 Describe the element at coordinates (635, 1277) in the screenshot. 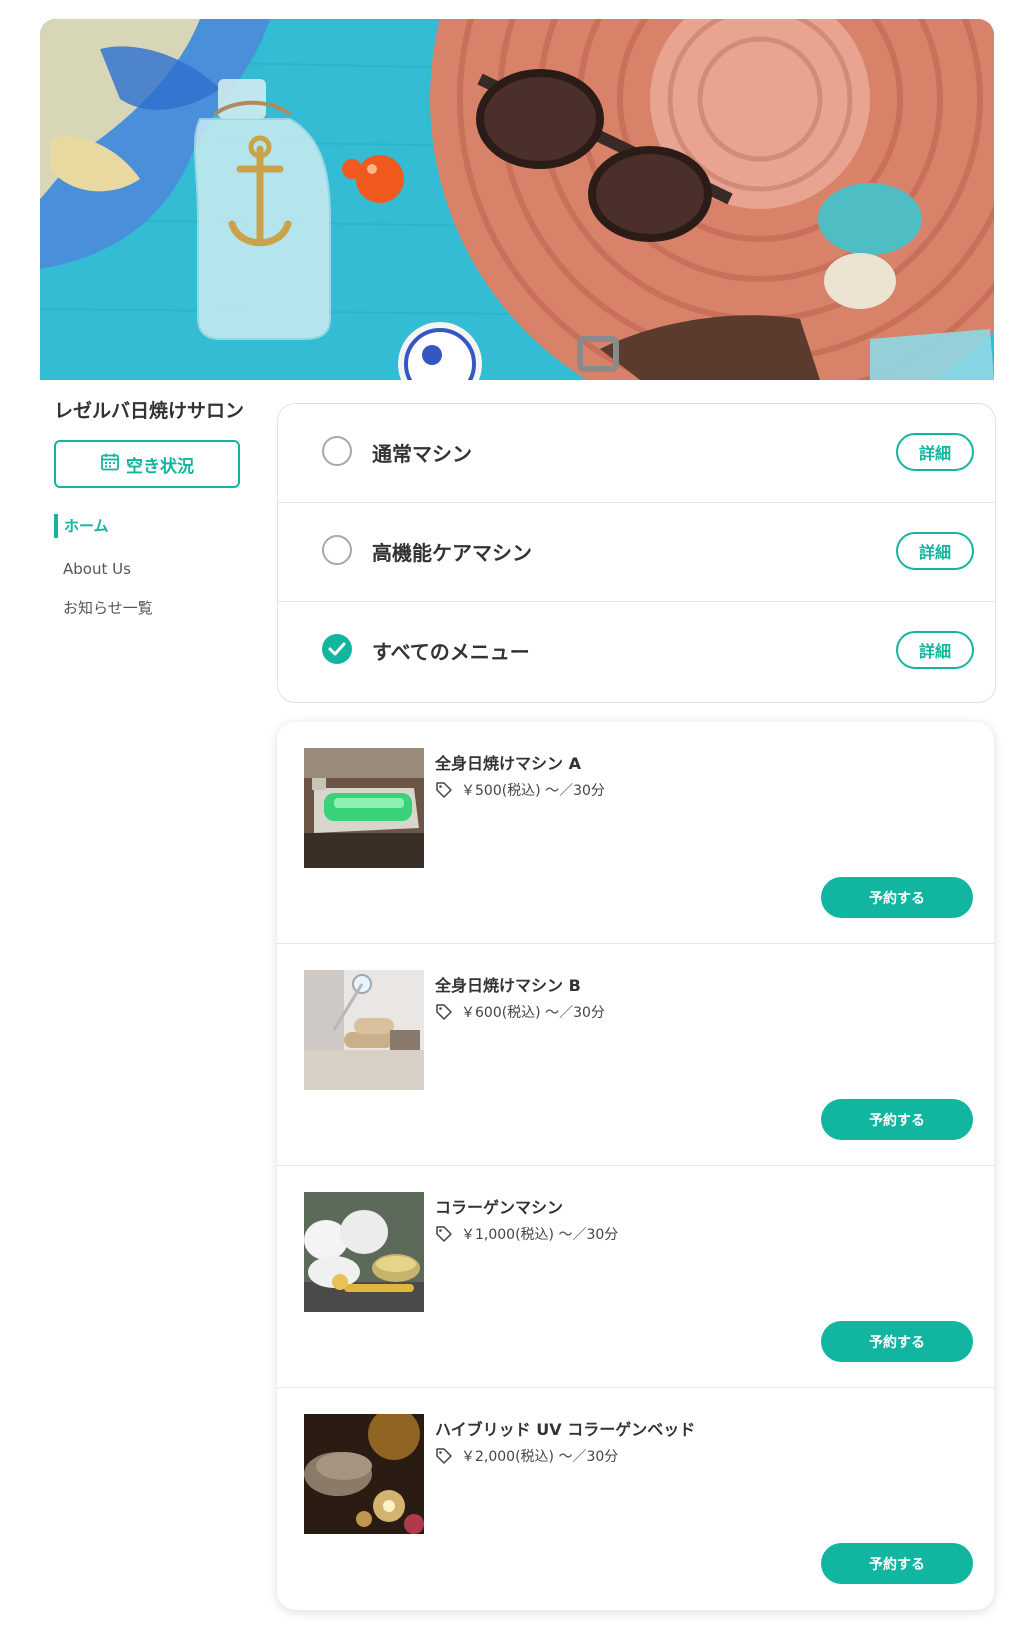

I see `menu-item: コラーゲンマシン ￥1,000(税込) 〜／30分 予約する` at that location.